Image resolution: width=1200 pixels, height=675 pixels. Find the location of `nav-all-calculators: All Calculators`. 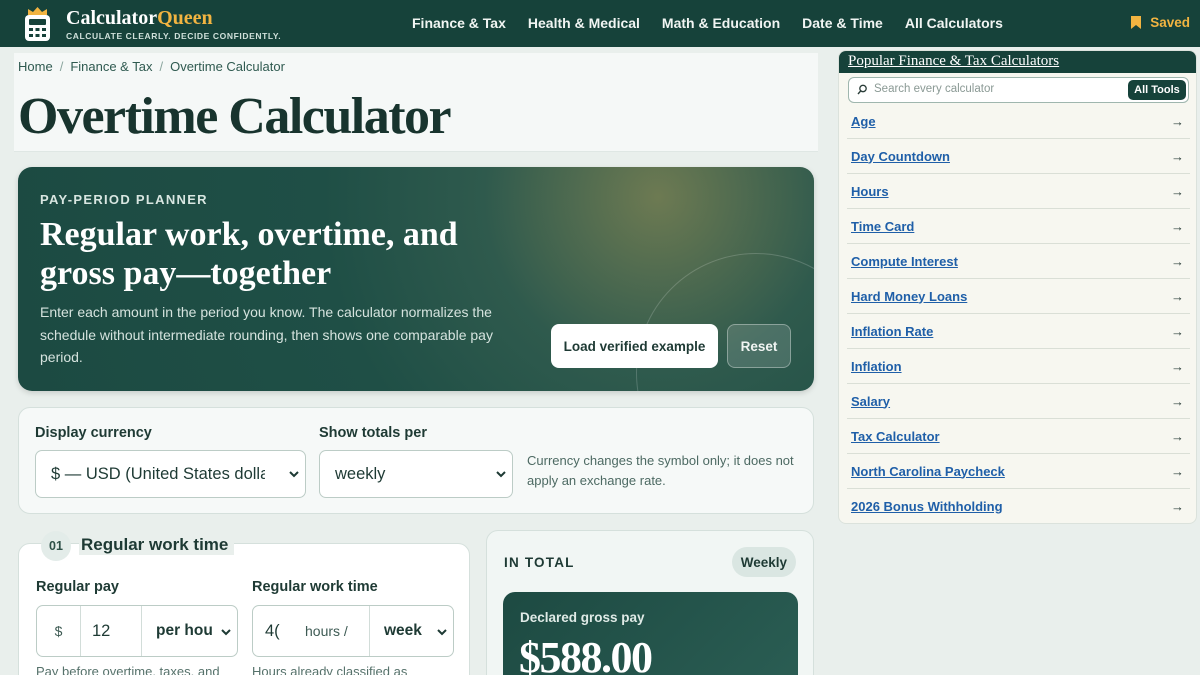

nav-all-calculators: All Calculators is located at coordinates (954, 23).